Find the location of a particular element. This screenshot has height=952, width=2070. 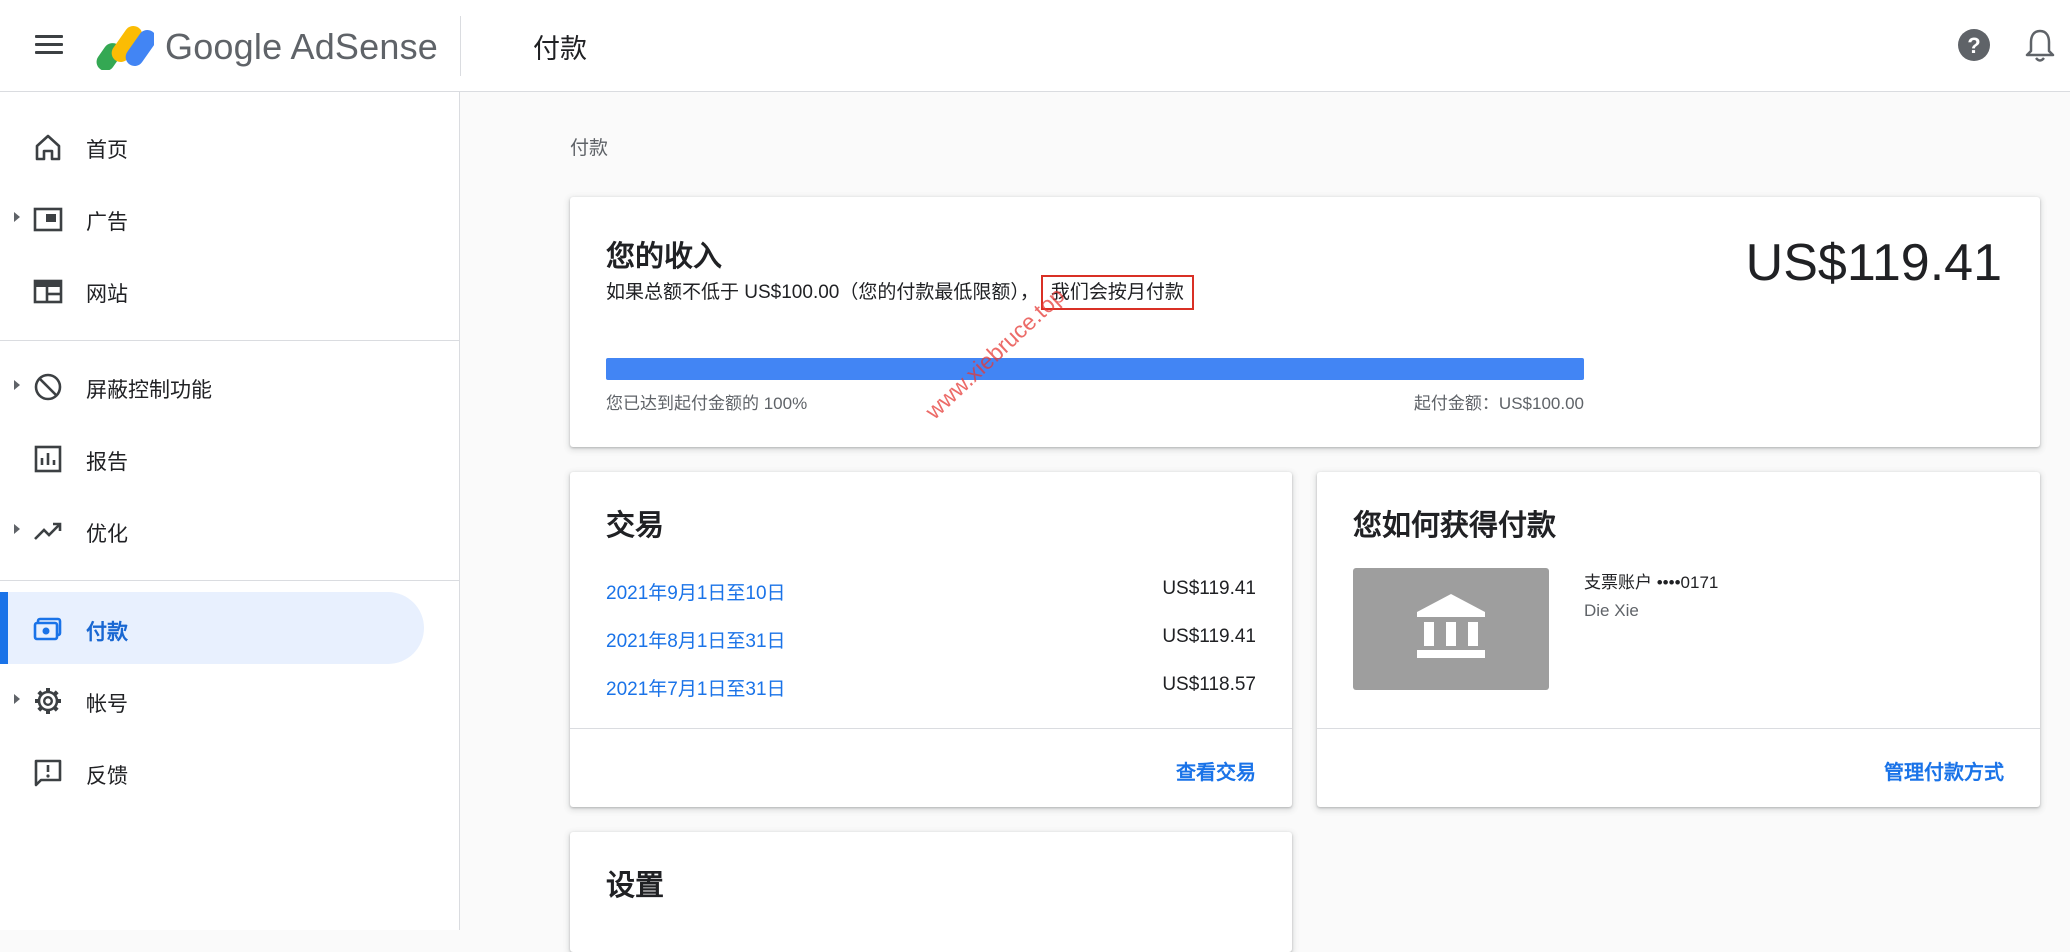

sidebar-item-label: 广告 is located at coordinates (107, 222).